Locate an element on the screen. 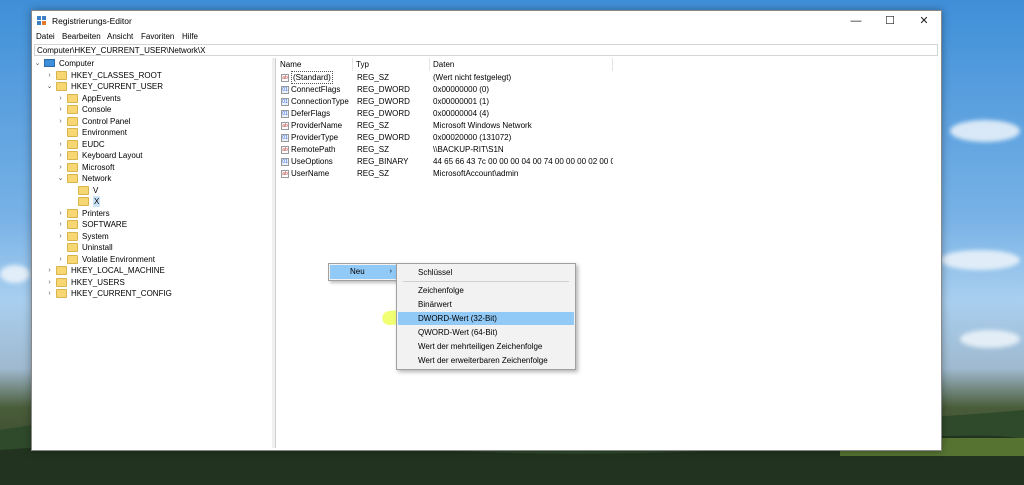 The width and height of the screenshot is (1024, 485). minimize-button: — is located at coordinates (856, 21).